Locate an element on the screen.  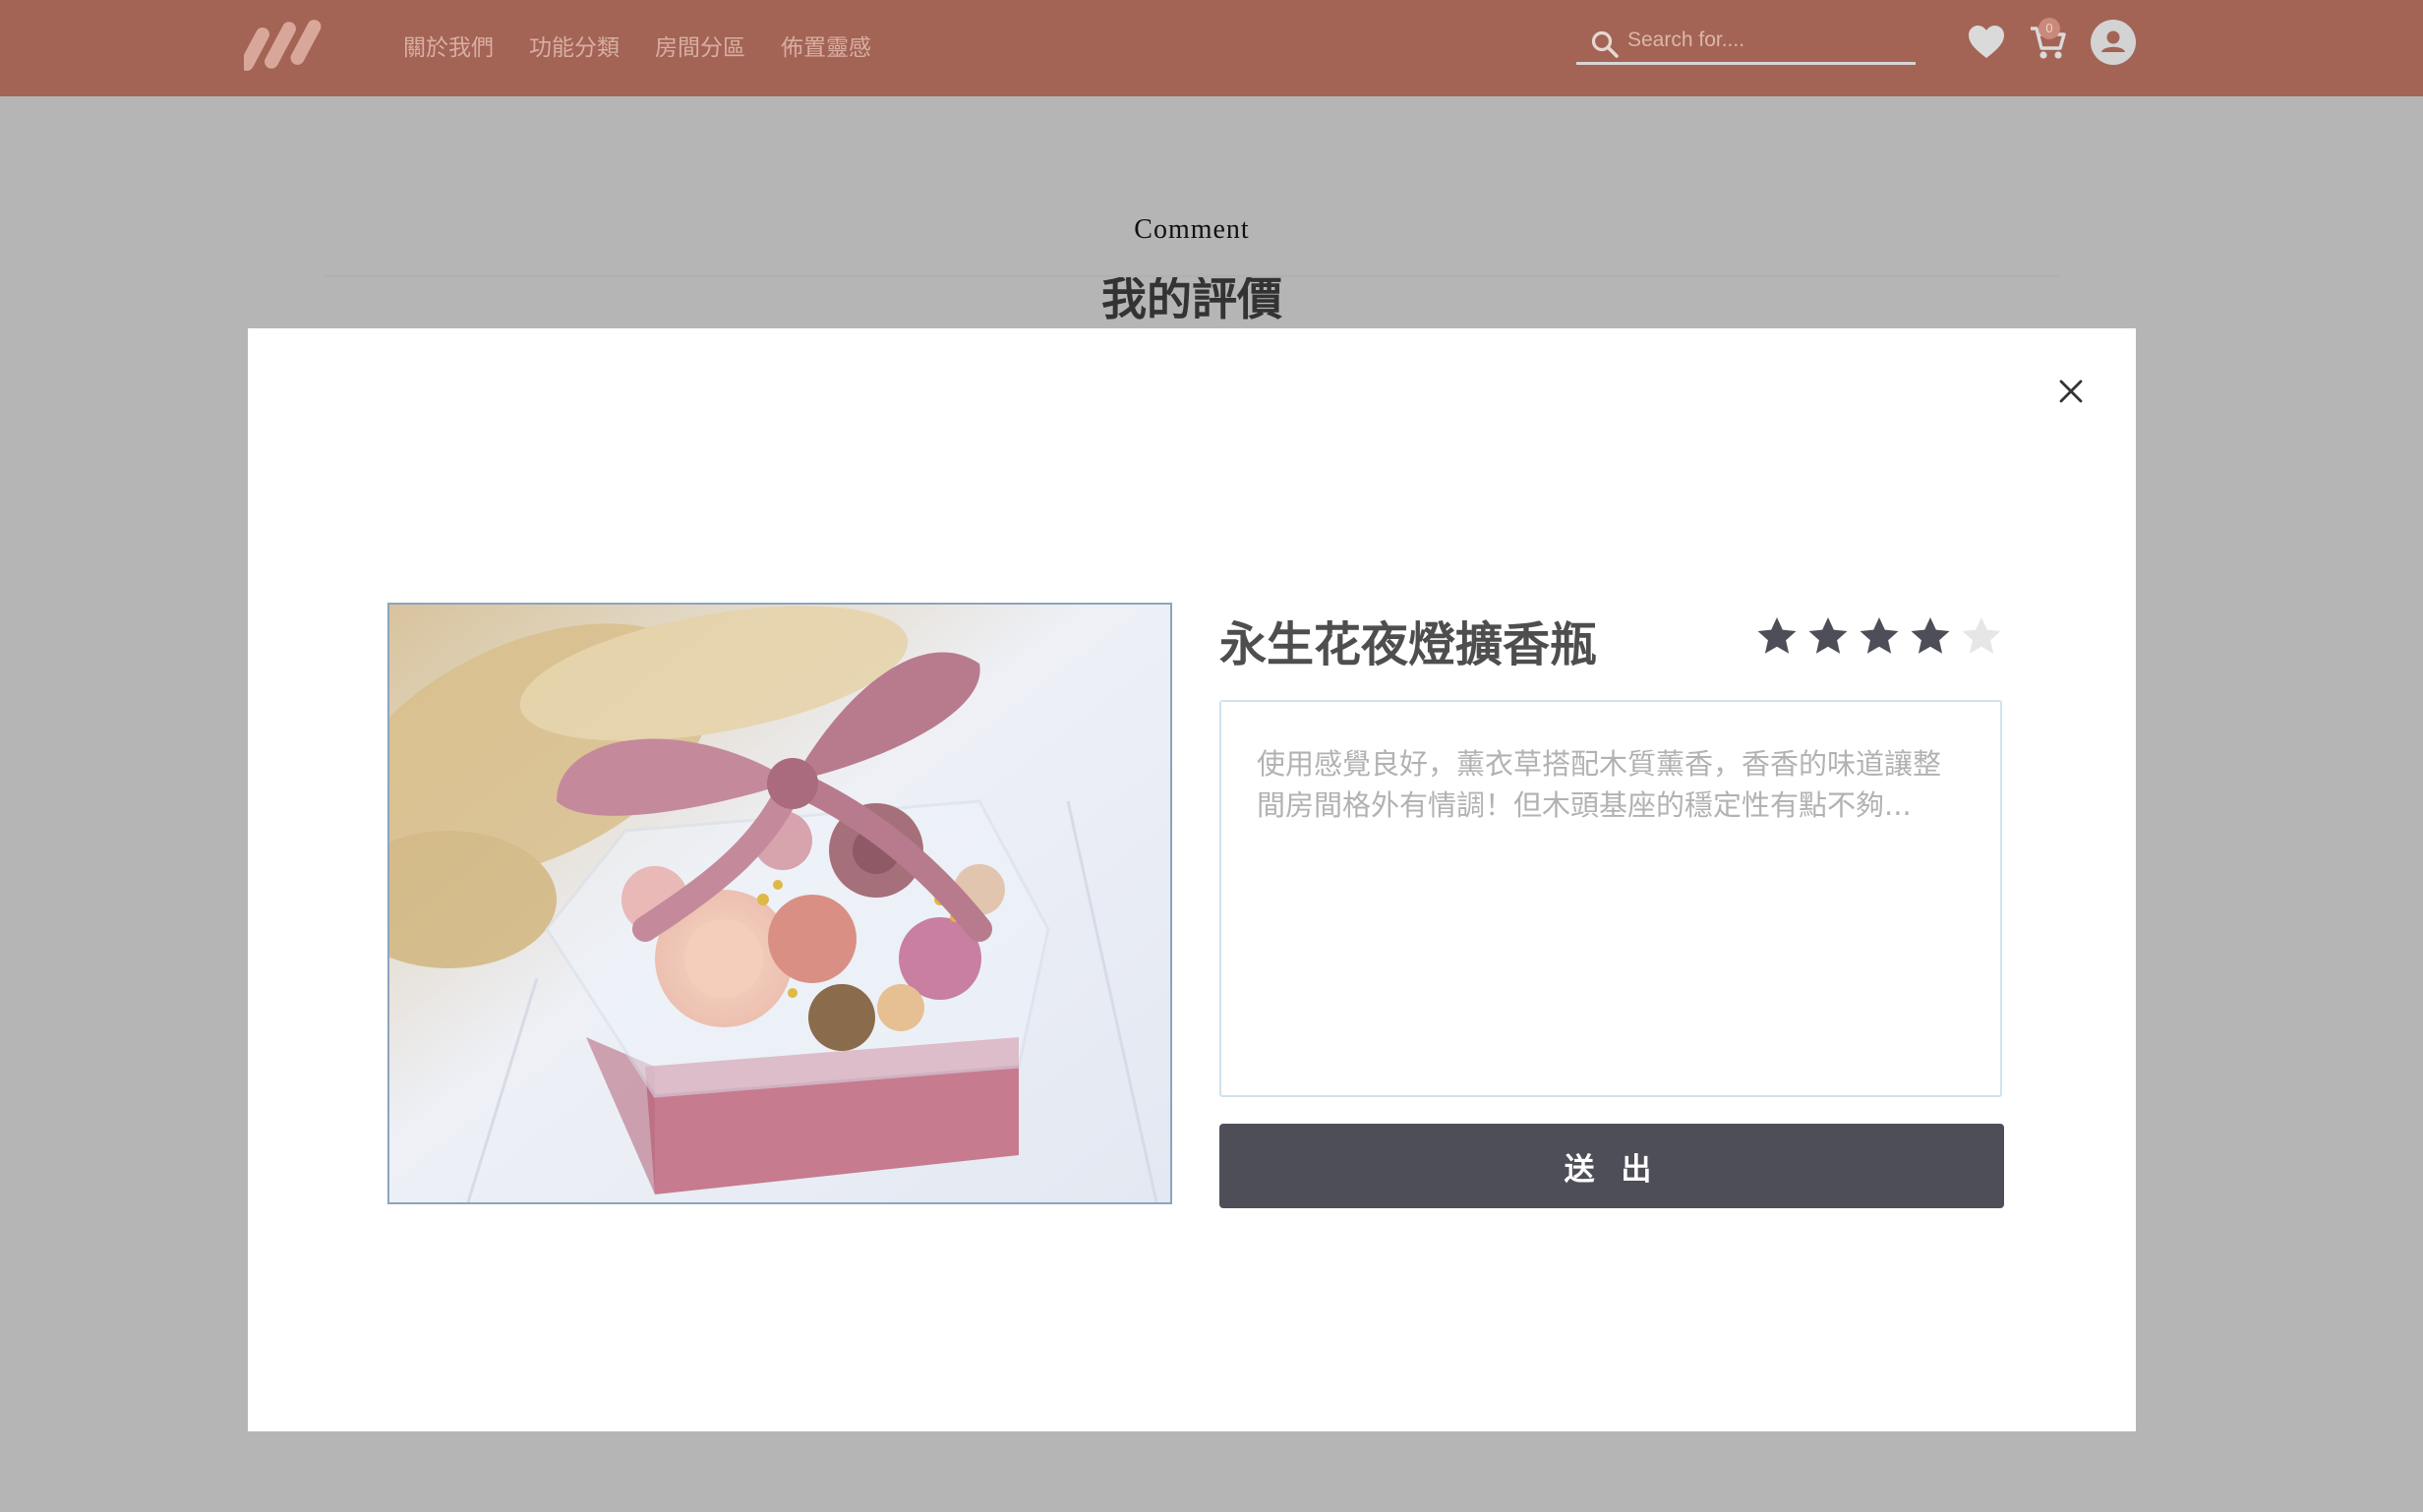
page-eyebrow: Comment is located at coordinates (1192, 229).